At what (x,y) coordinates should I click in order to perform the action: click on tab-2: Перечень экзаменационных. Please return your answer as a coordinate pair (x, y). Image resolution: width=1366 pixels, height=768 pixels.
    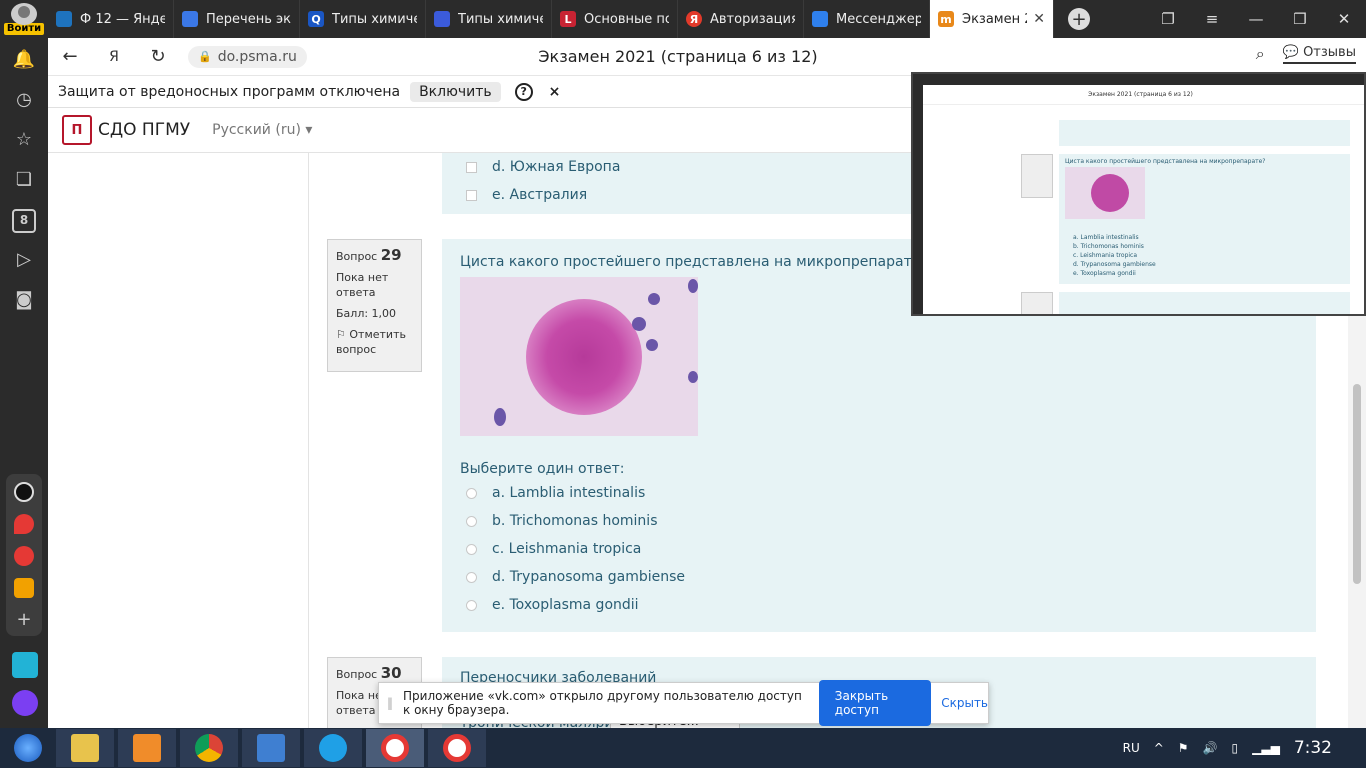
    Looking at the image, I should click on (237, 19).